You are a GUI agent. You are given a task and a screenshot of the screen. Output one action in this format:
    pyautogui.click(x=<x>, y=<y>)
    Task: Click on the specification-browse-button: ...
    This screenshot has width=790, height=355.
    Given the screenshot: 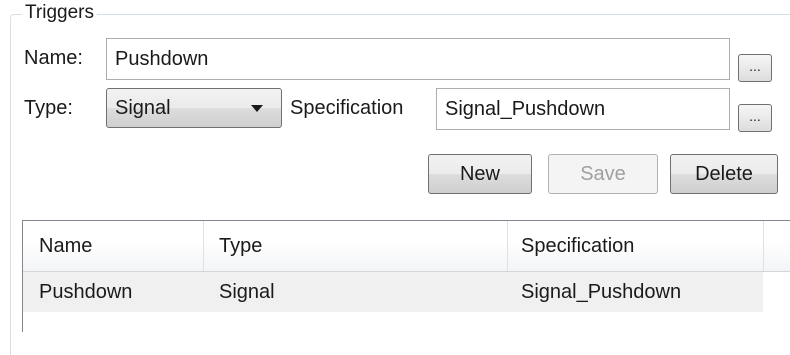 What is the action you would take?
    pyautogui.click(x=755, y=118)
    